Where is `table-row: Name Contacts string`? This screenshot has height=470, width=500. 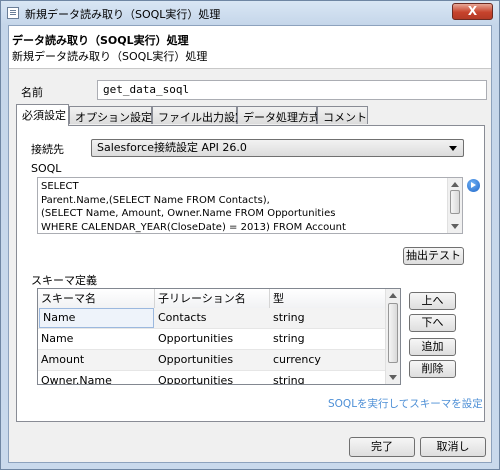 table-row: Name Contacts string is located at coordinates (212, 318).